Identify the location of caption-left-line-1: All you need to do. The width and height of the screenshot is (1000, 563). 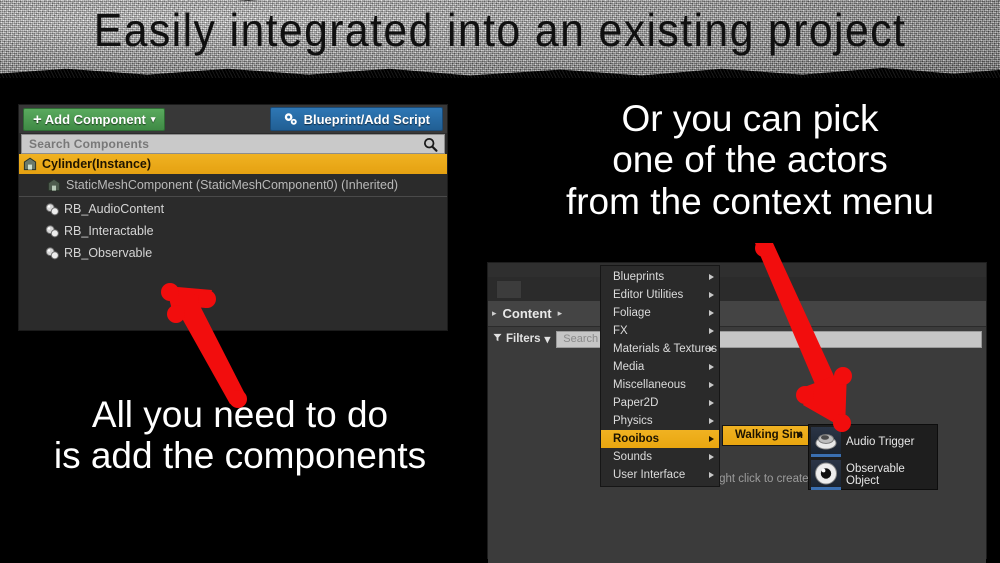
(240, 414).